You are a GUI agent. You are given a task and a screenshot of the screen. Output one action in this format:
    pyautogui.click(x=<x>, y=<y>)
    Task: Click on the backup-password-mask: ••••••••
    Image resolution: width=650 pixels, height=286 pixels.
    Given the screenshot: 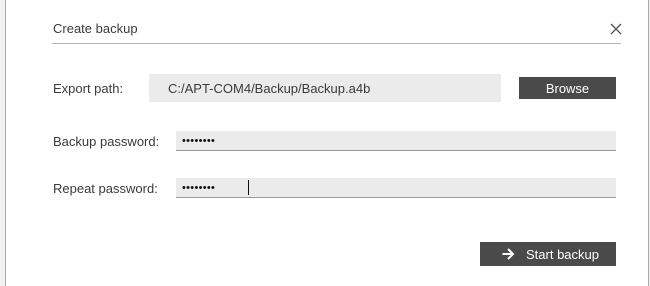 What is the action you would take?
    pyautogui.click(x=199, y=141)
    